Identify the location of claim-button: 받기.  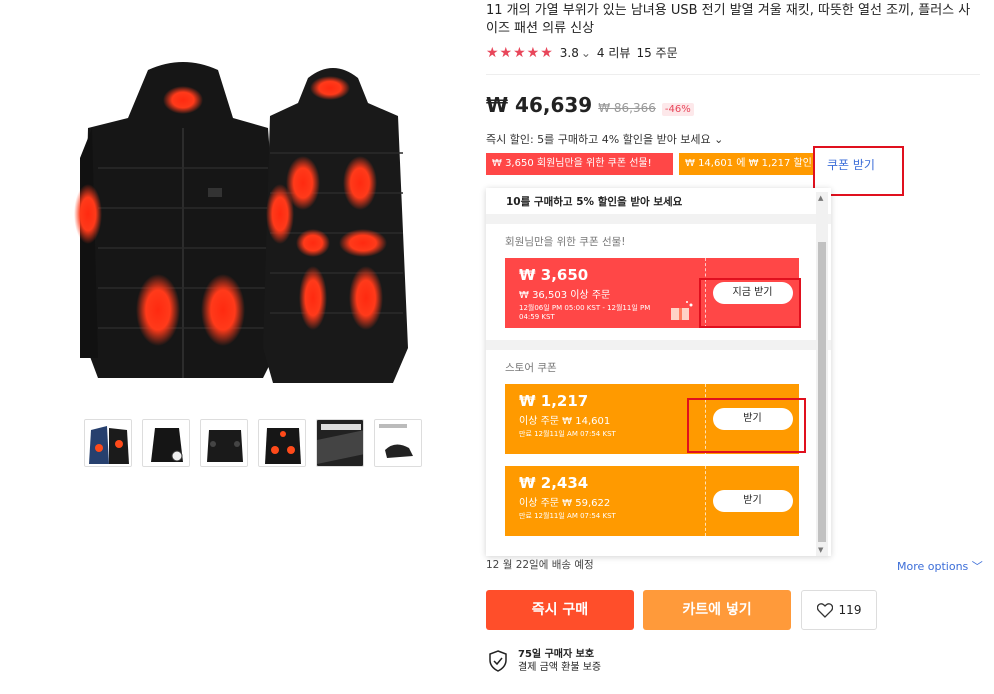
(752, 501).